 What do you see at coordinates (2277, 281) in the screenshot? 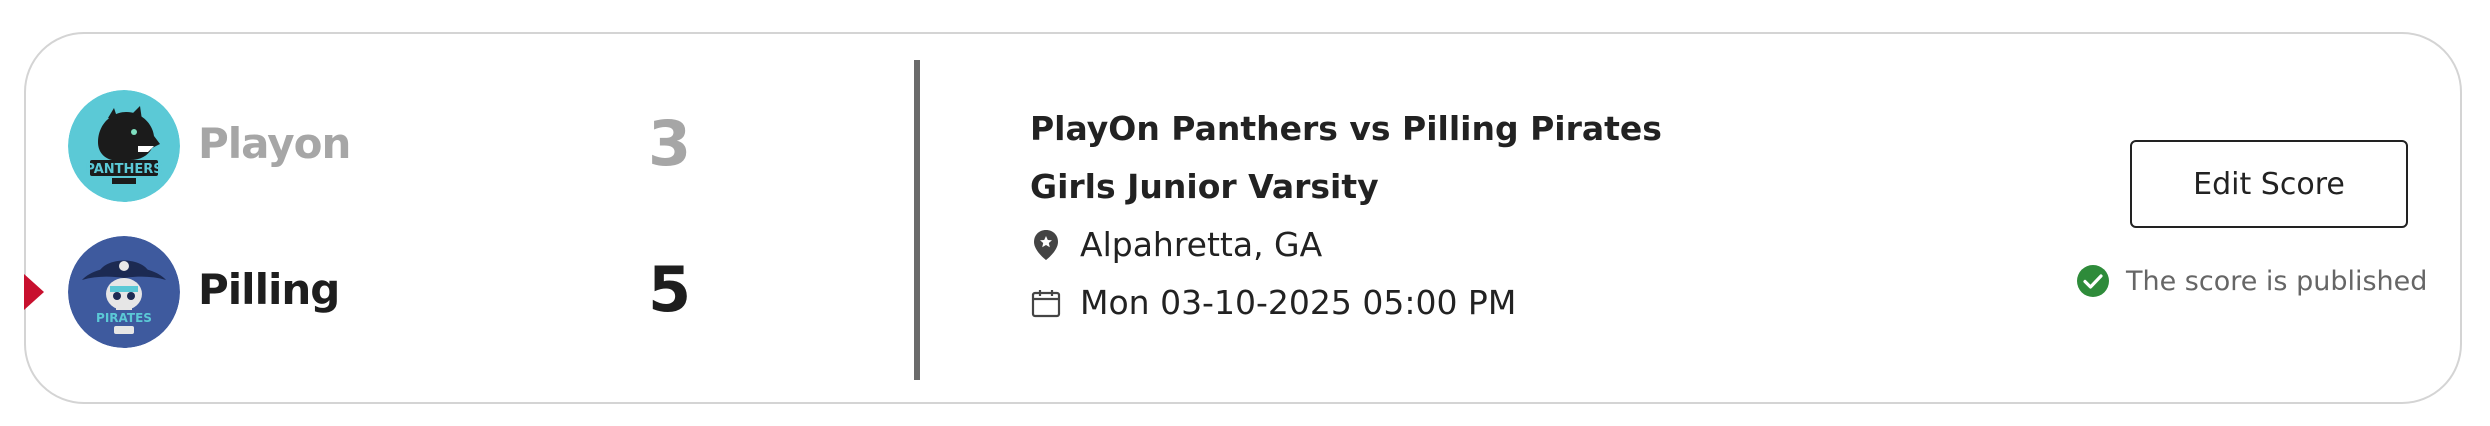
I see `status-text: The score is published` at bounding box center [2277, 281].